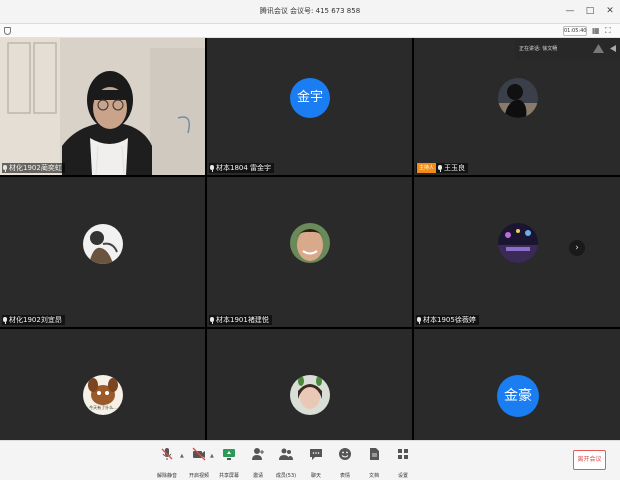  I want to click on speaking-text: 正在讲话: 徐文畅, so click(538, 49).